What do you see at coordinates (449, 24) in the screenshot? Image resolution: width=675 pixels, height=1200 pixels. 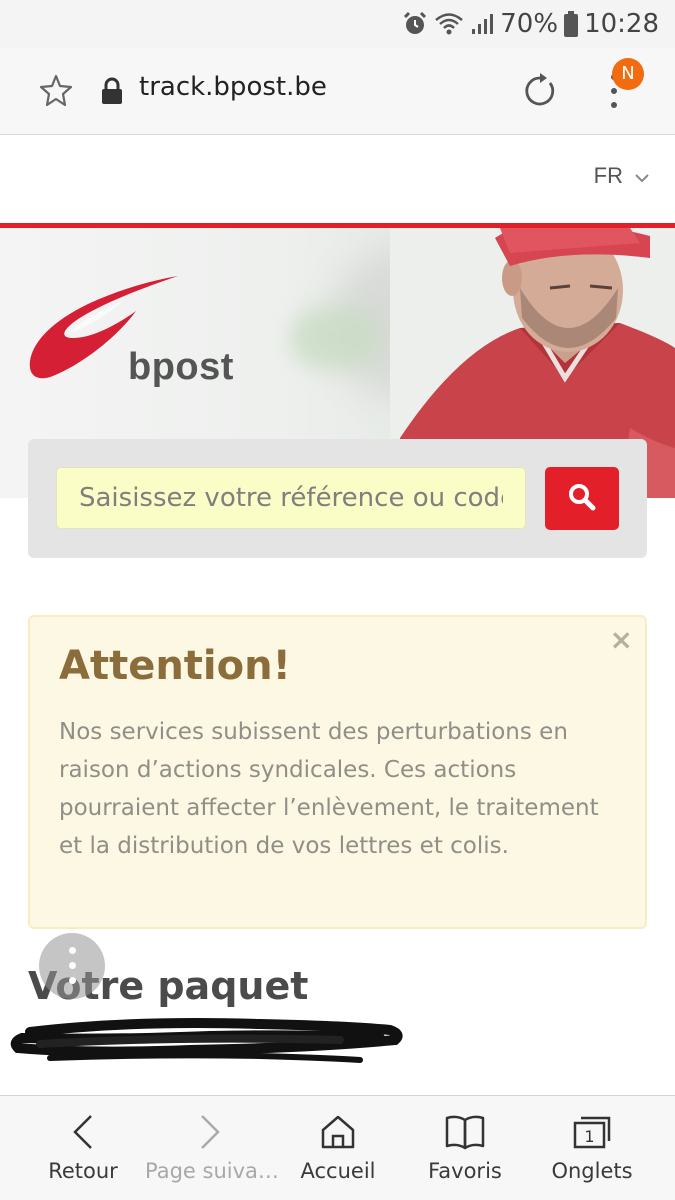 I see `wifi-icon` at bounding box center [449, 24].